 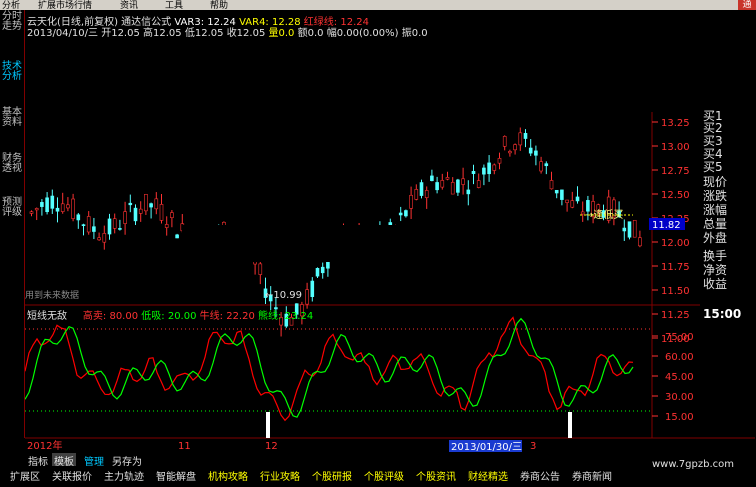 What do you see at coordinates (679, 377) in the screenshot?
I see `ind-tick-label: 45.00` at bounding box center [679, 377].